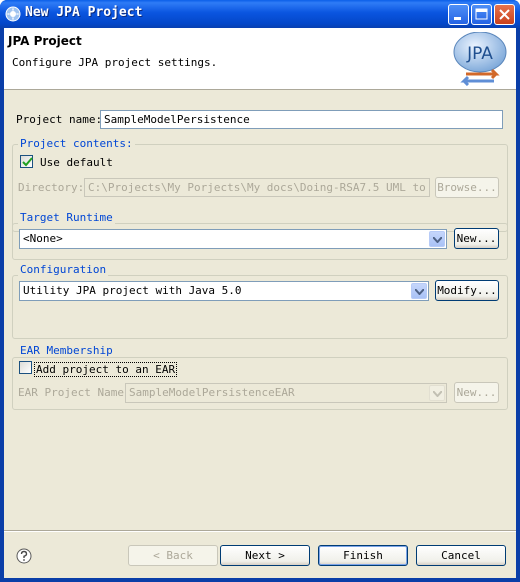 The image size is (520, 582). What do you see at coordinates (84, 12) in the screenshot?
I see `window-title: New JPA Project` at bounding box center [84, 12].